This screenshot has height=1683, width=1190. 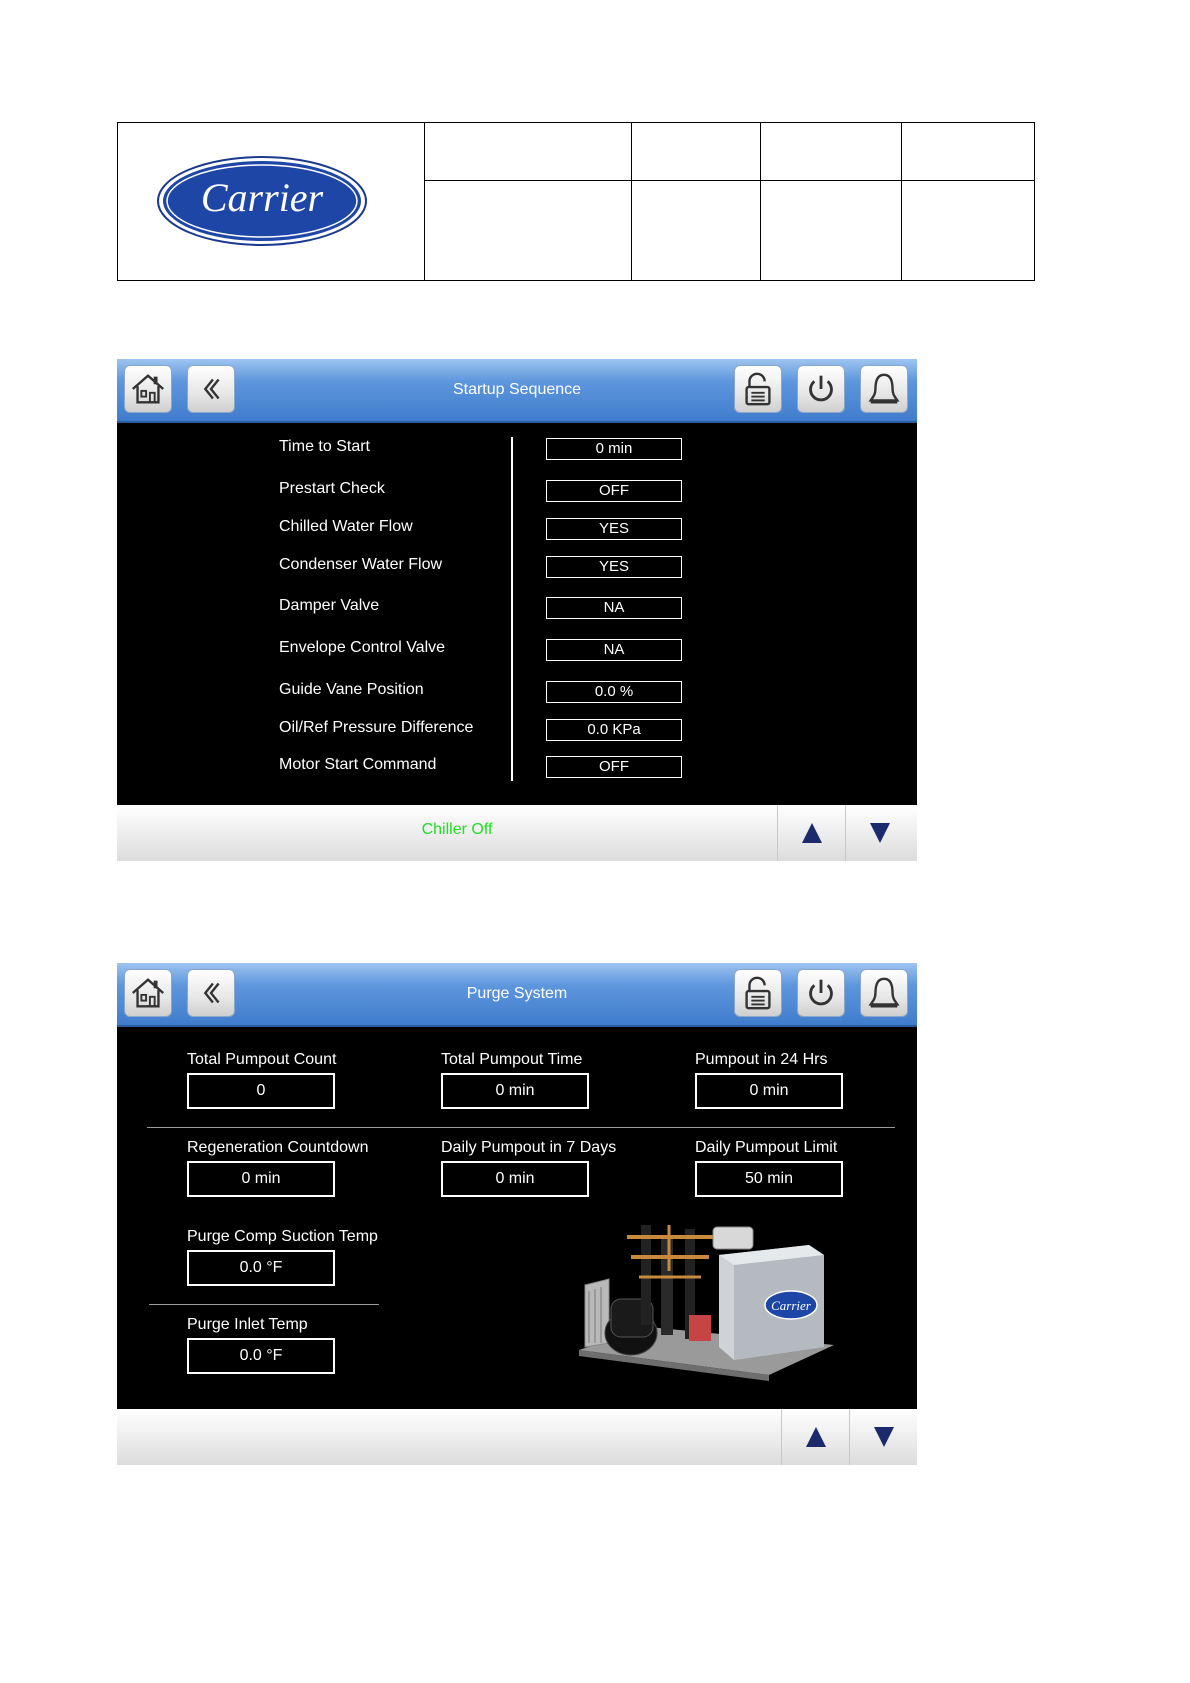 I want to click on row-label: Prestart Check, so click(x=332, y=488).